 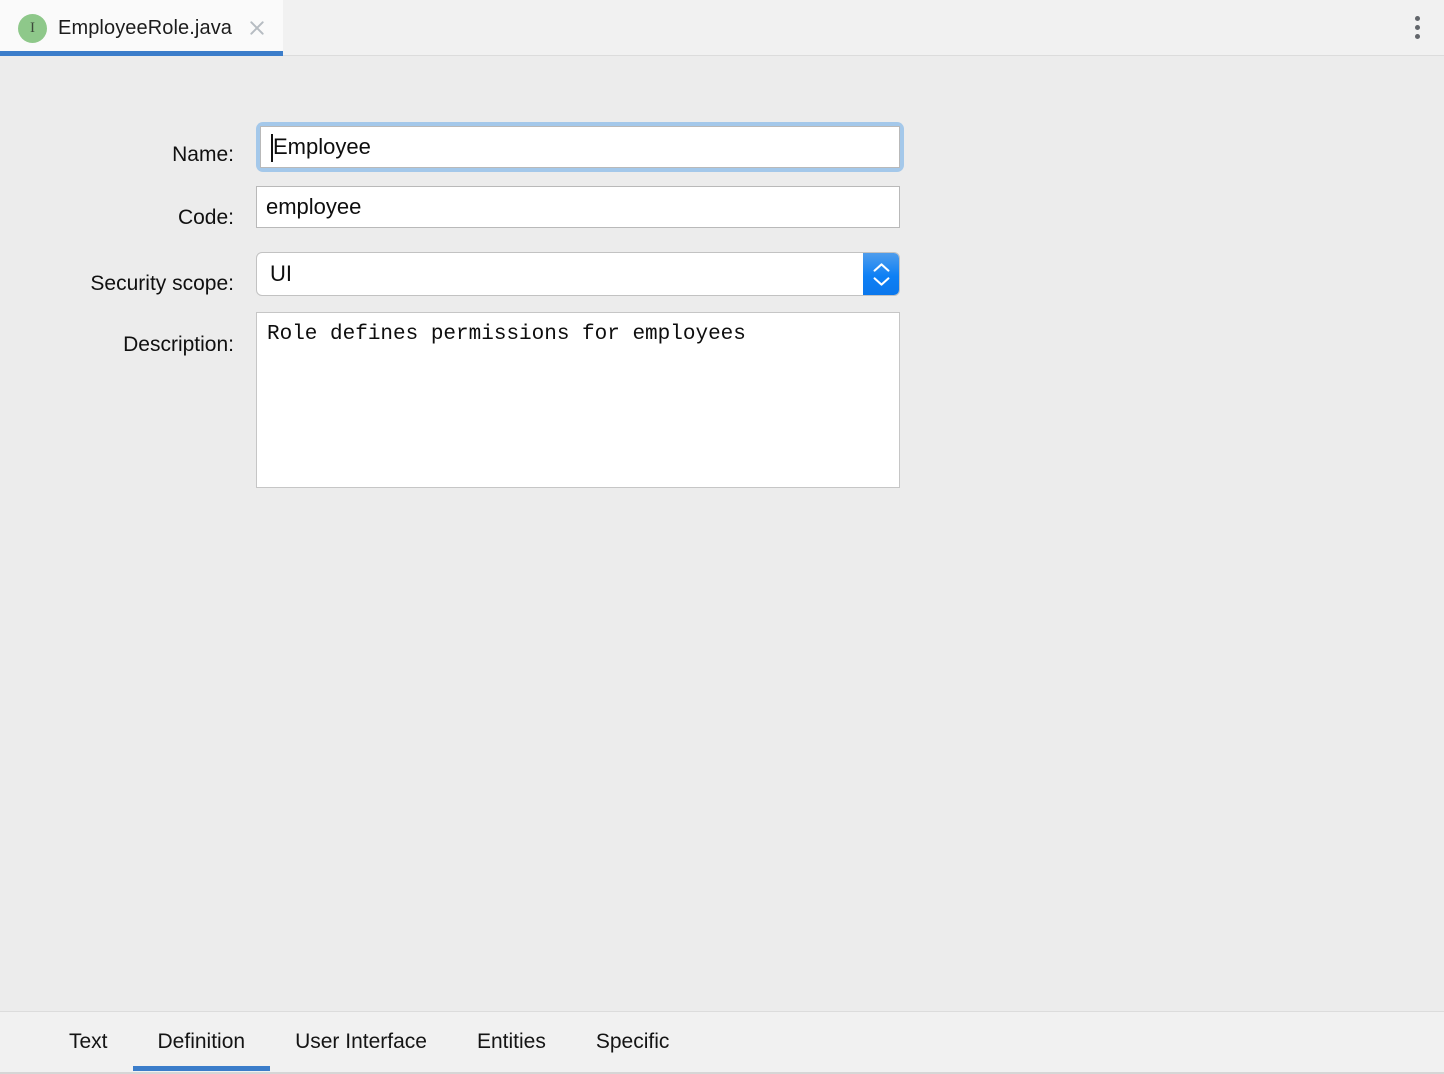 I want to click on tab-specific-label: Specific, so click(x=632, y=1041).